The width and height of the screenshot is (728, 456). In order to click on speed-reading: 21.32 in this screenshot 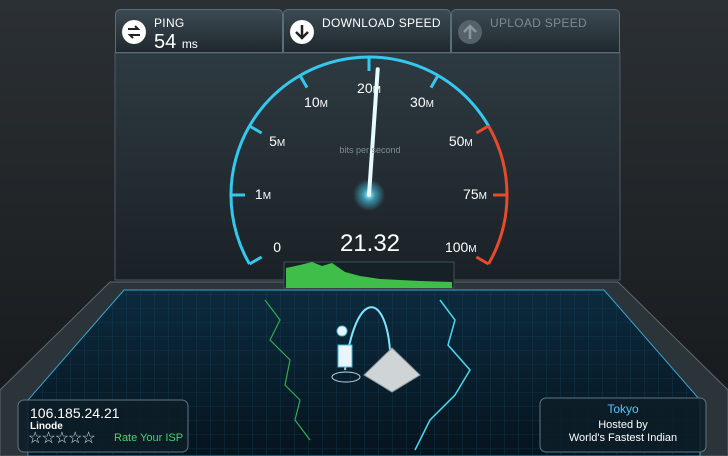, I will do `click(370, 243)`.